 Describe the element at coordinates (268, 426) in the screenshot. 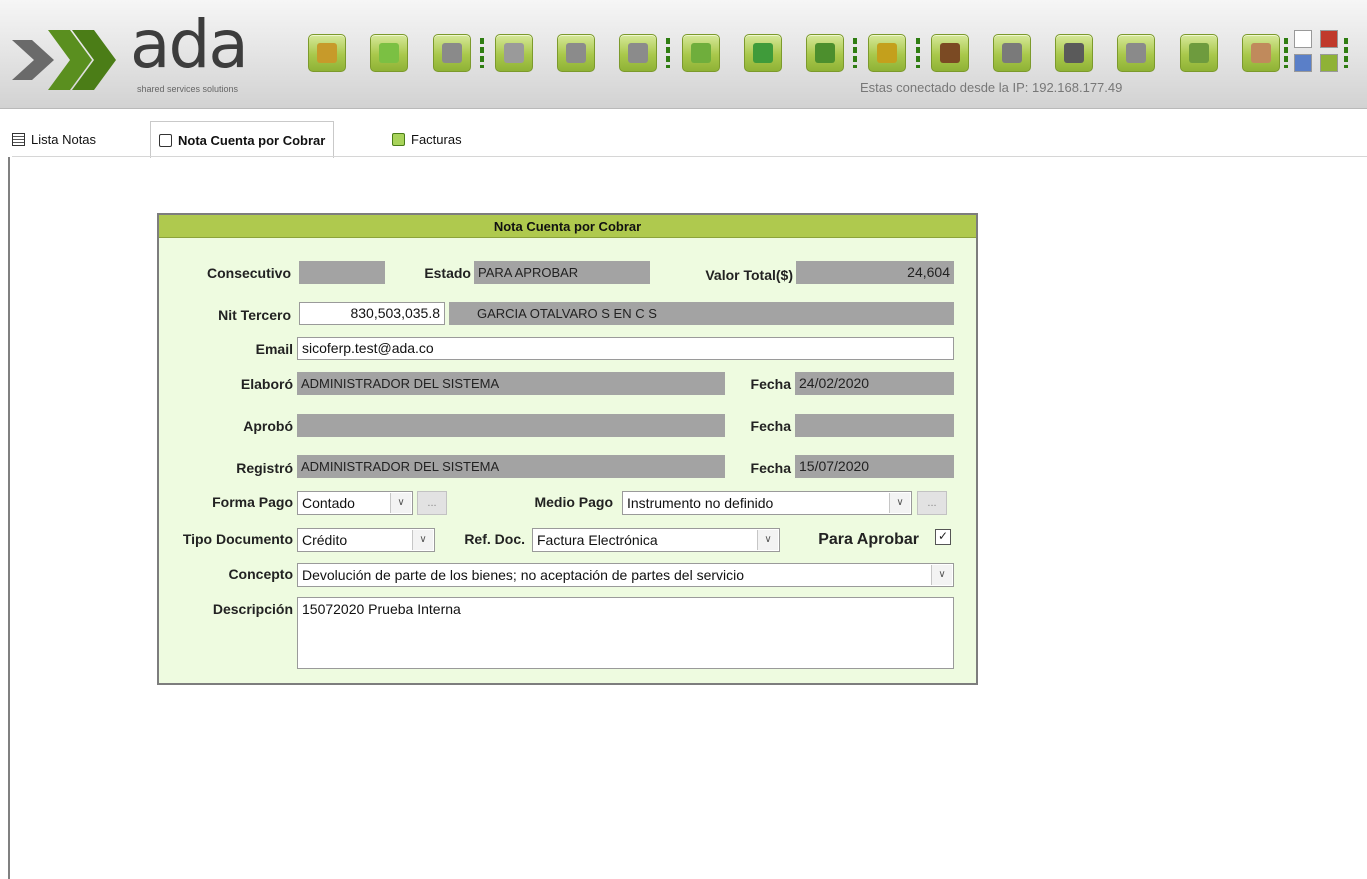

I see `aprobo-label: Aprobó` at that location.